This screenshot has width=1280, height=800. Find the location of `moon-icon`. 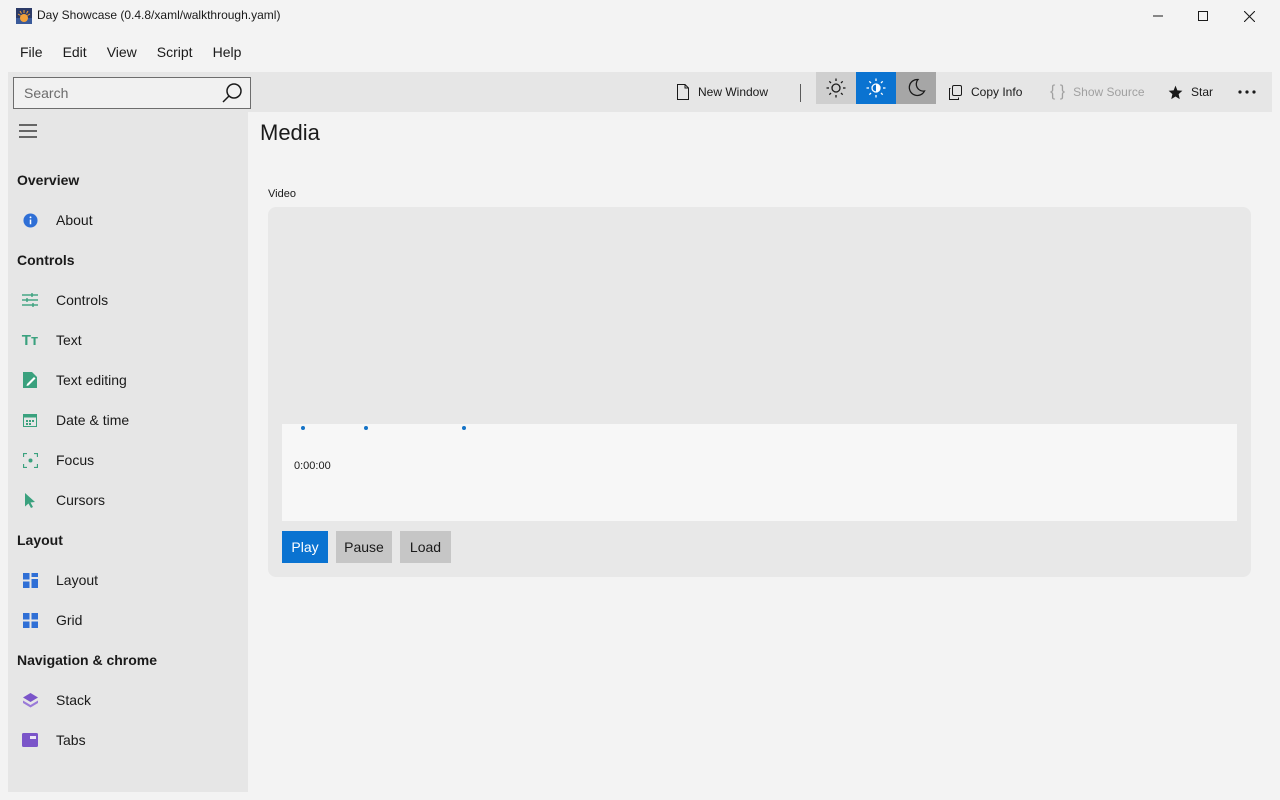

moon-icon is located at coordinates (917, 87).